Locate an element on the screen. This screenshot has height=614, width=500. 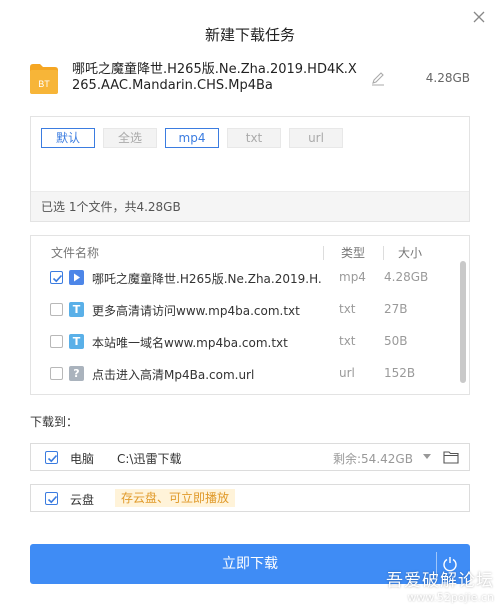
video-icon is located at coordinates (76, 277).